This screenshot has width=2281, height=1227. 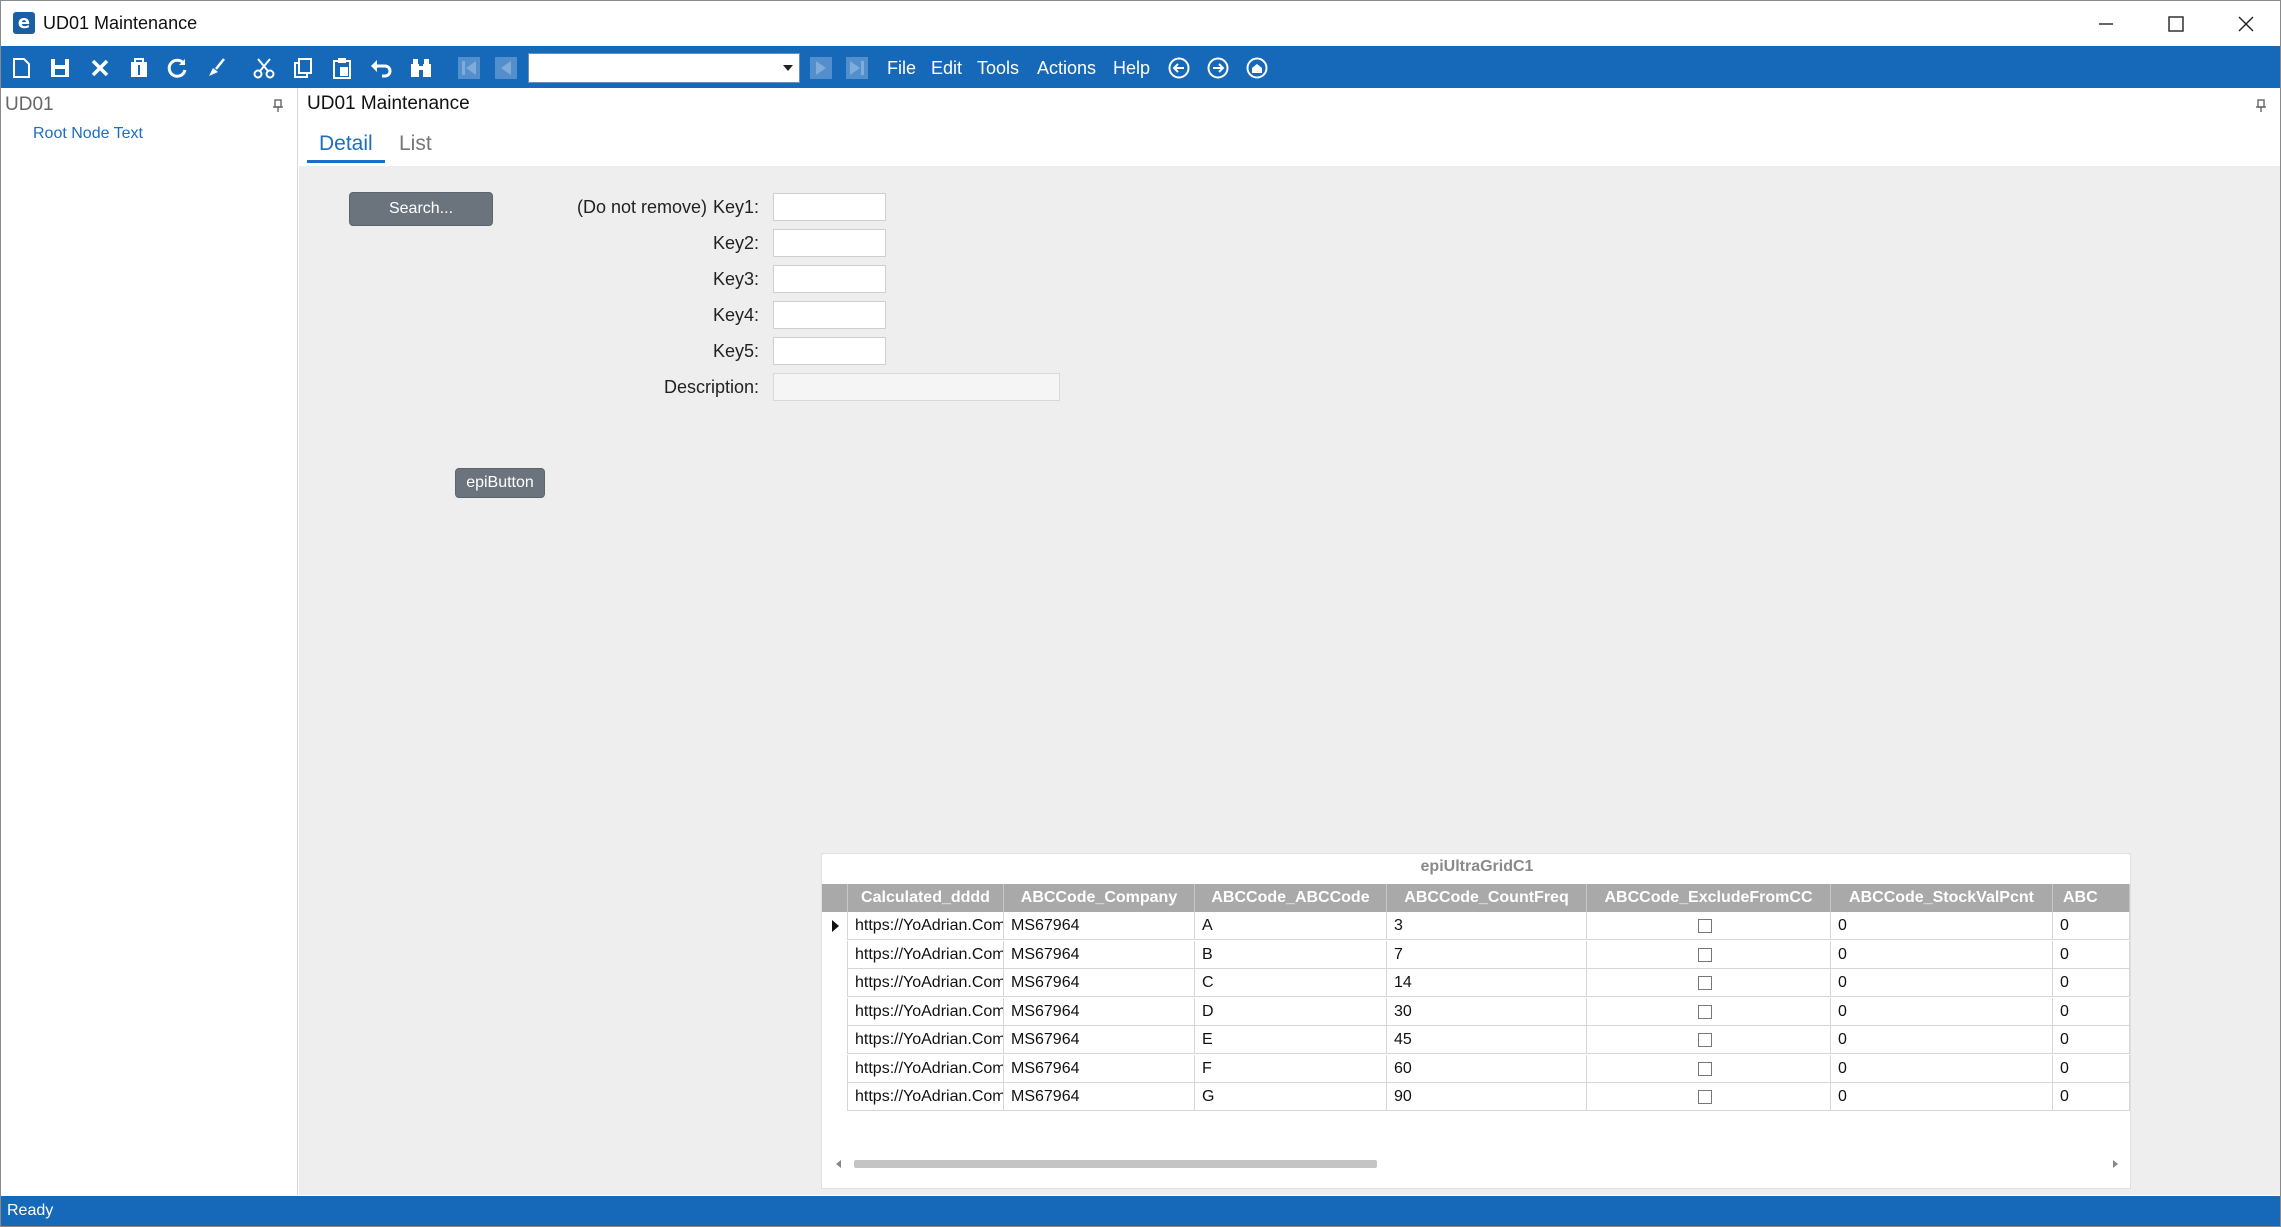 What do you see at coordinates (901, 68) in the screenshot?
I see `menu-file: File` at bounding box center [901, 68].